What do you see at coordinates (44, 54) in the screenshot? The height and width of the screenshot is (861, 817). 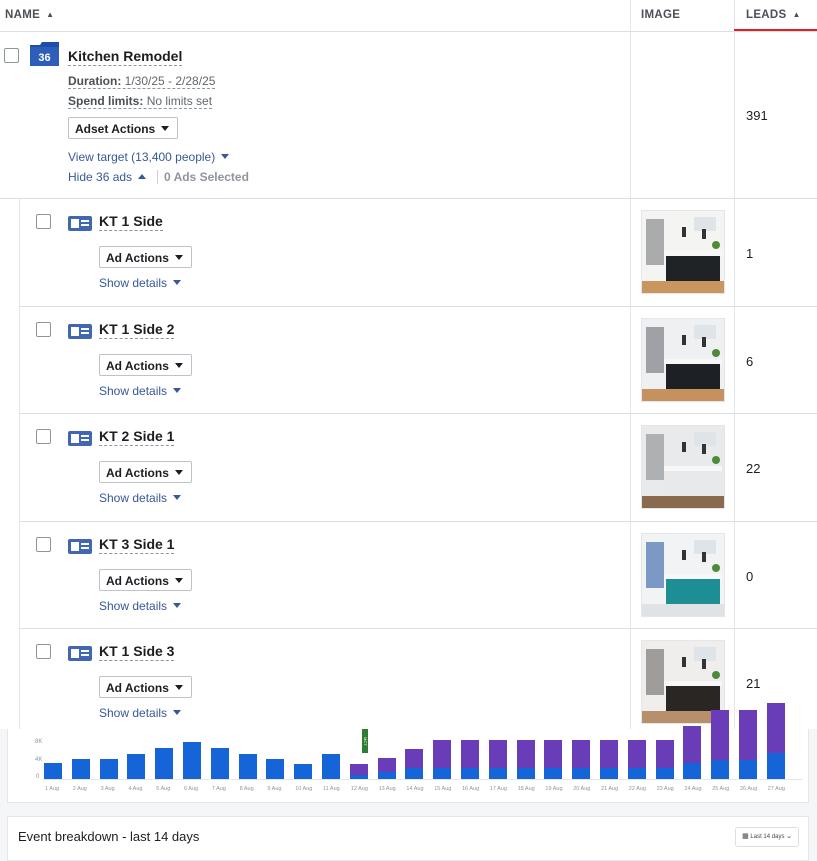 I see `campaign-folder-icon: 36` at bounding box center [44, 54].